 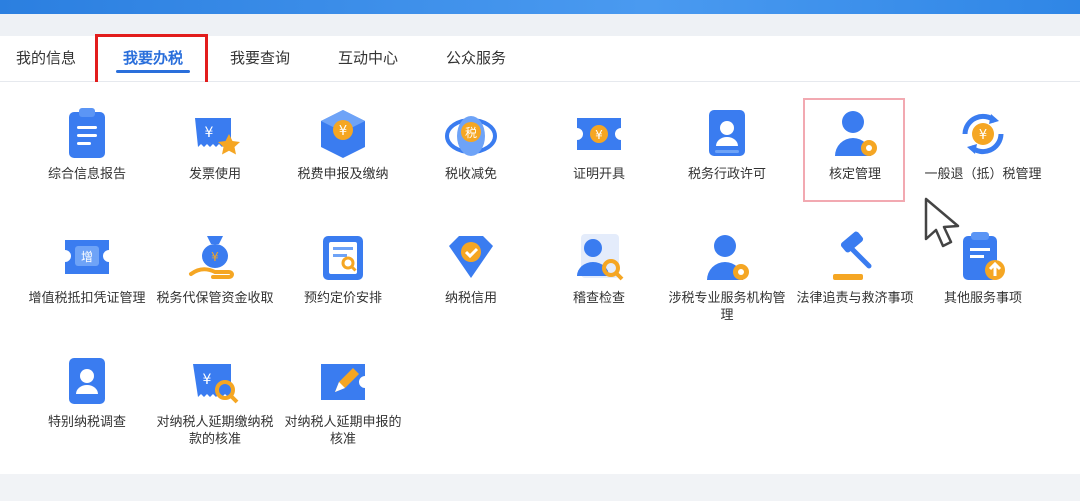 I want to click on tax-reduction-icon: 税, so click(x=471, y=136).